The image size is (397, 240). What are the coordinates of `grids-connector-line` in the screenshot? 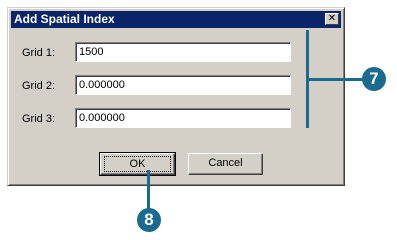 It's located at (336, 79).